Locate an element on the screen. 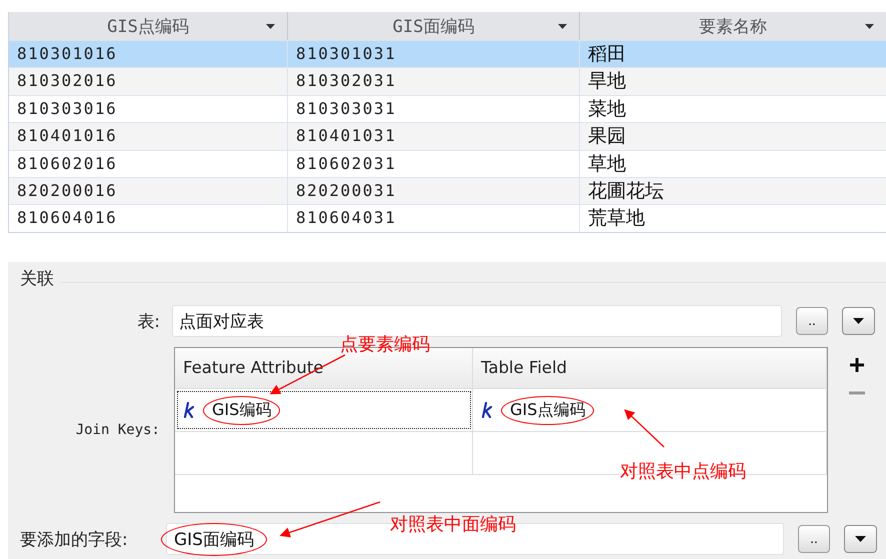 The width and height of the screenshot is (886, 559). column-header: Table Field is located at coordinates (650, 368).